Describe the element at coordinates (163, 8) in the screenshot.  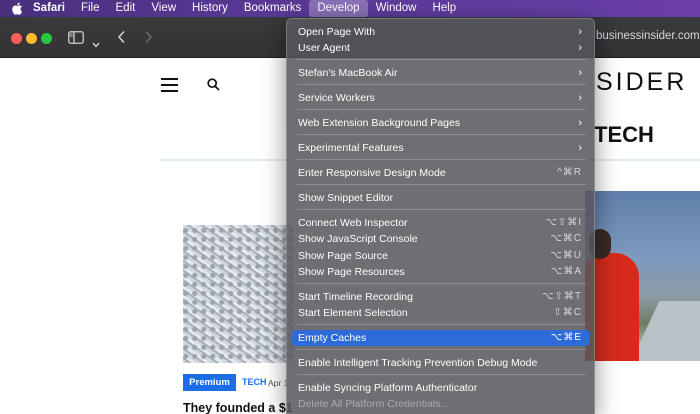
I see `menu-view: View` at that location.